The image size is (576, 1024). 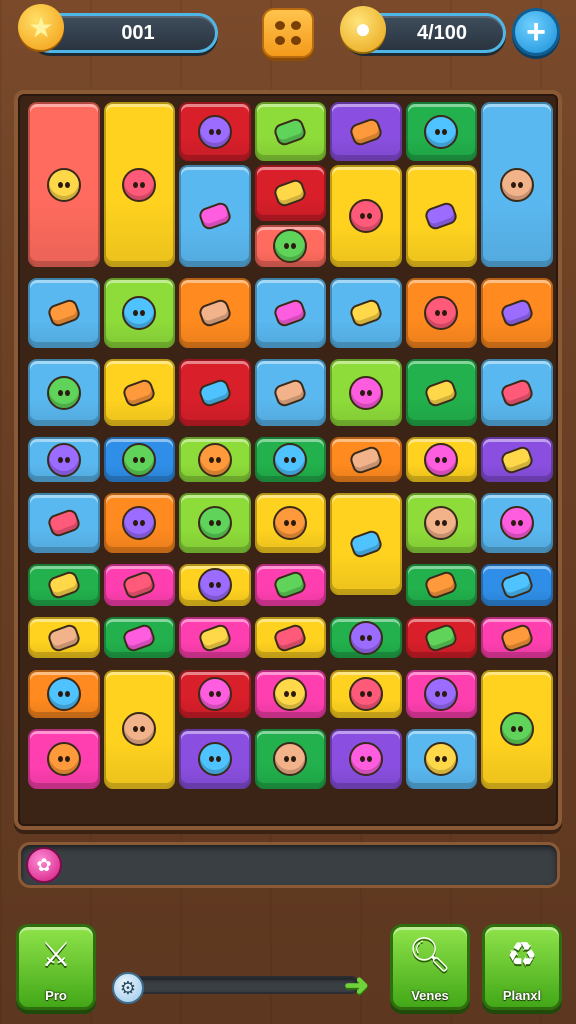 What do you see at coordinates (361, 986) in the screenshot?
I see `arrow-right-icon: ➜` at bounding box center [361, 986].